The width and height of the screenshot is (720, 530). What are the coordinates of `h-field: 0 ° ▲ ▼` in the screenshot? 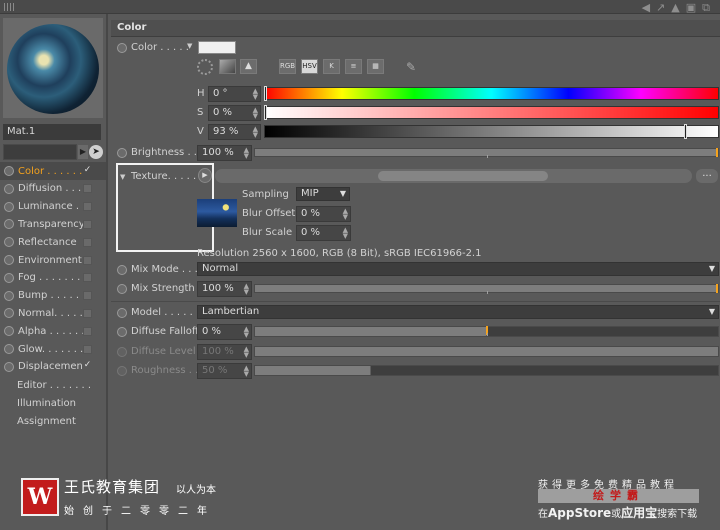 It's located at (234, 94).